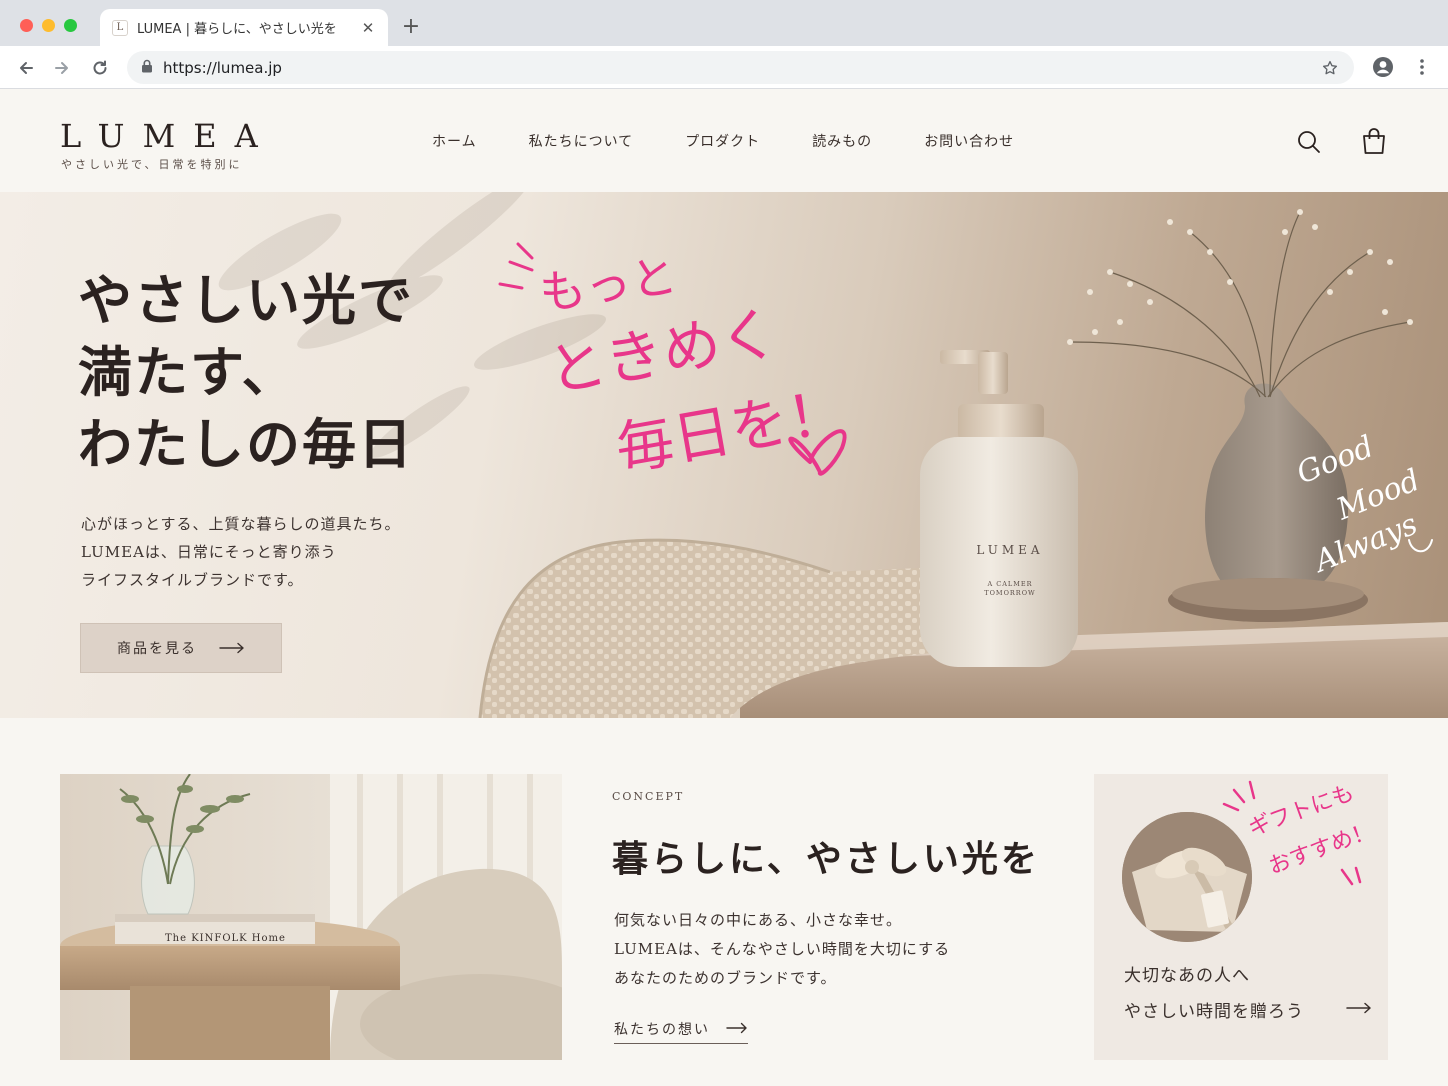 The height and width of the screenshot is (1086, 1448). I want to click on close-icon: ✕, so click(368, 28).